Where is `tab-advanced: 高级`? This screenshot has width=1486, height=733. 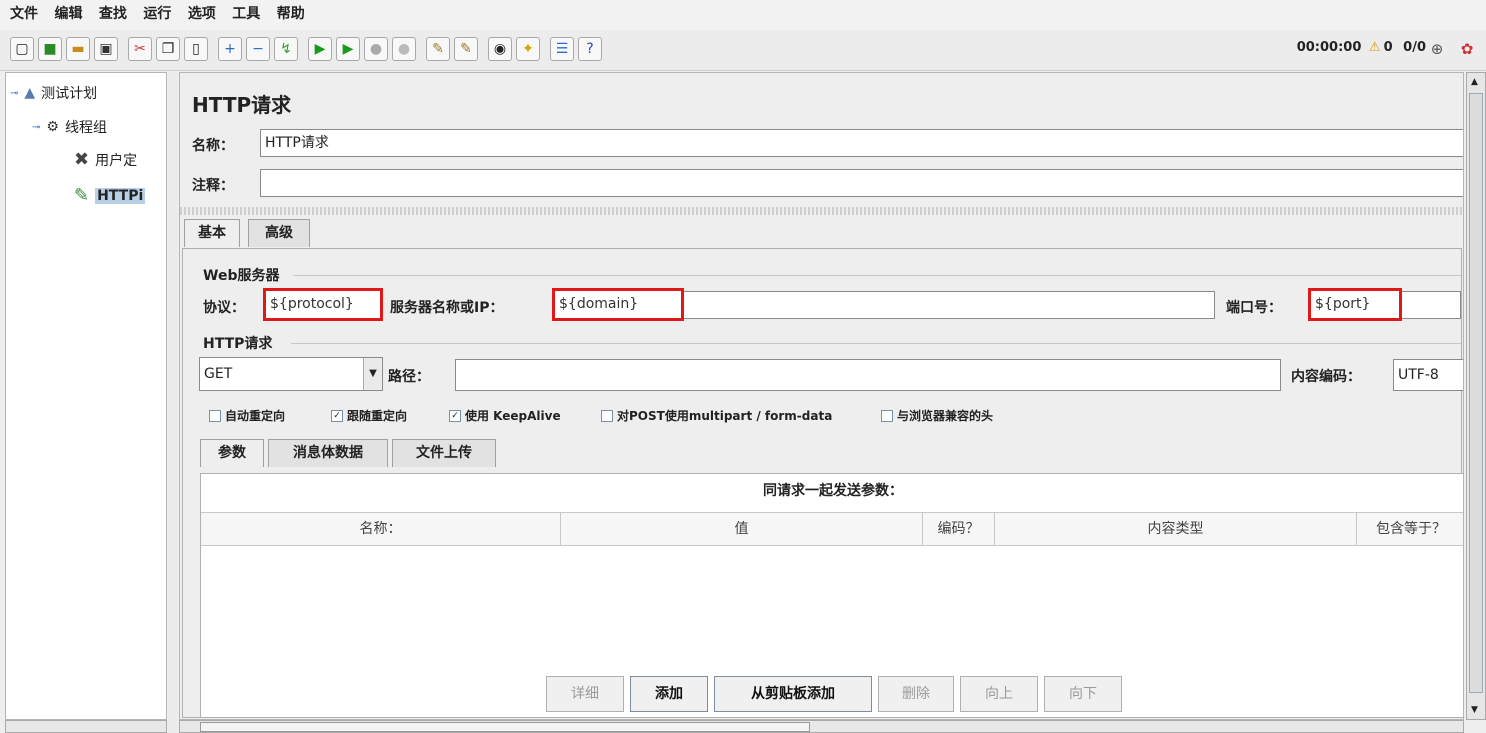 tab-advanced: 高级 is located at coordinates (279, 233).